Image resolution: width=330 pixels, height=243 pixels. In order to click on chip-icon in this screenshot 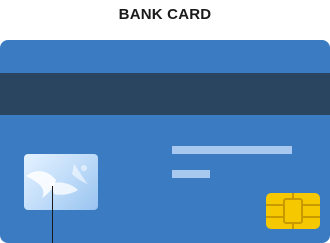, I will do `click(293, 211)`.